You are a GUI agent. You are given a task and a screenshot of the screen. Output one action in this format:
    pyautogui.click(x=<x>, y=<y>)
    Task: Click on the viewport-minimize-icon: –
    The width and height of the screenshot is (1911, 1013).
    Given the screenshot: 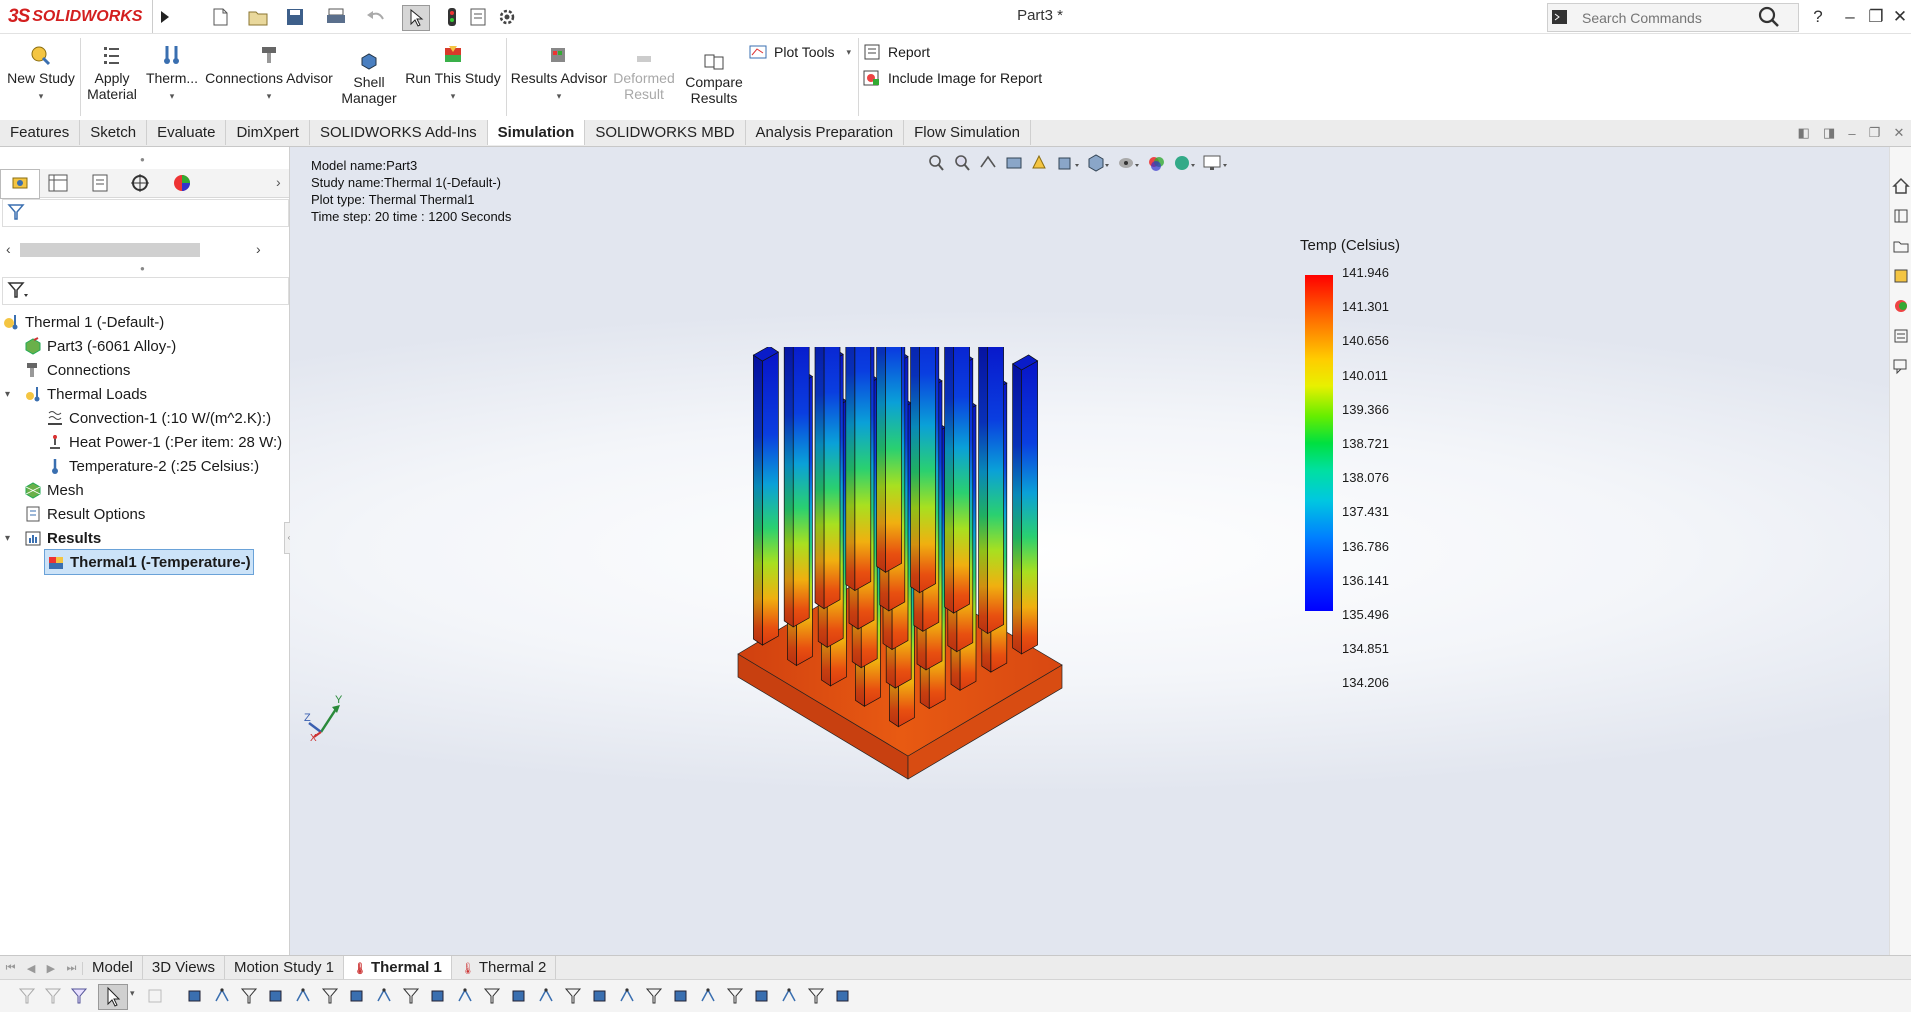 What is the action you would take?
    pyautogui.click(x=1851, y=133)
    